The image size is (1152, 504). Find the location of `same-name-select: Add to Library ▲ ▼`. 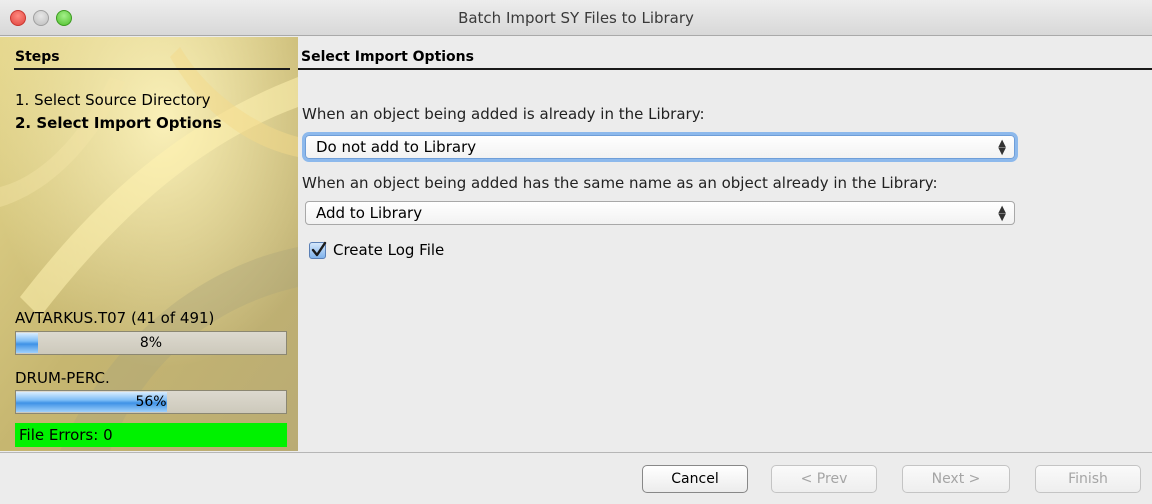

same-name-select: Add to Library ▲ ▼ is located at coordinates (660, 213).